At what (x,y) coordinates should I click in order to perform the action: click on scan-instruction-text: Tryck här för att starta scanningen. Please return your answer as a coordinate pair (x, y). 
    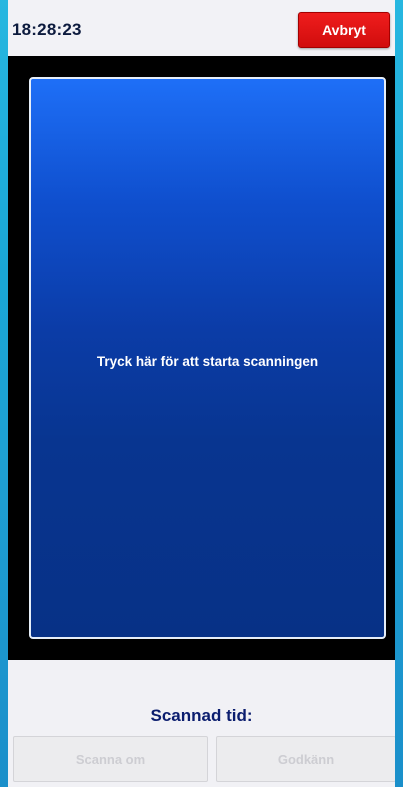
    Looking at the image, I should click on (207, 361).